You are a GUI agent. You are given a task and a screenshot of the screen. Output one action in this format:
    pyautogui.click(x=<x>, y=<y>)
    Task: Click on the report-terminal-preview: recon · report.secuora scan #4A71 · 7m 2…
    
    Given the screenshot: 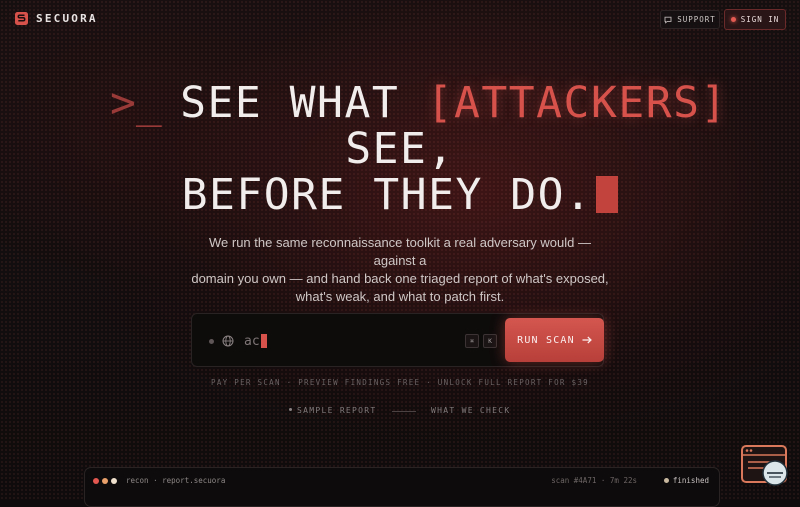 What is the action you would take?
    pyautogui.click(x=402, y=487)
    